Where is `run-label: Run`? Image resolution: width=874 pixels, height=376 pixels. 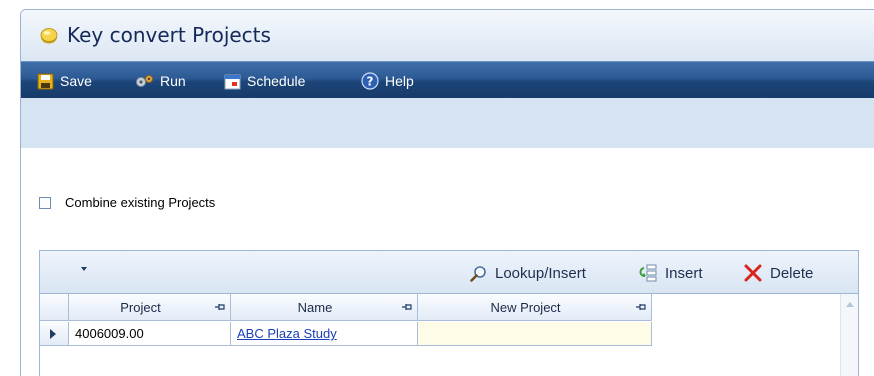
run-label: Run is located at coordinates (173, 81).